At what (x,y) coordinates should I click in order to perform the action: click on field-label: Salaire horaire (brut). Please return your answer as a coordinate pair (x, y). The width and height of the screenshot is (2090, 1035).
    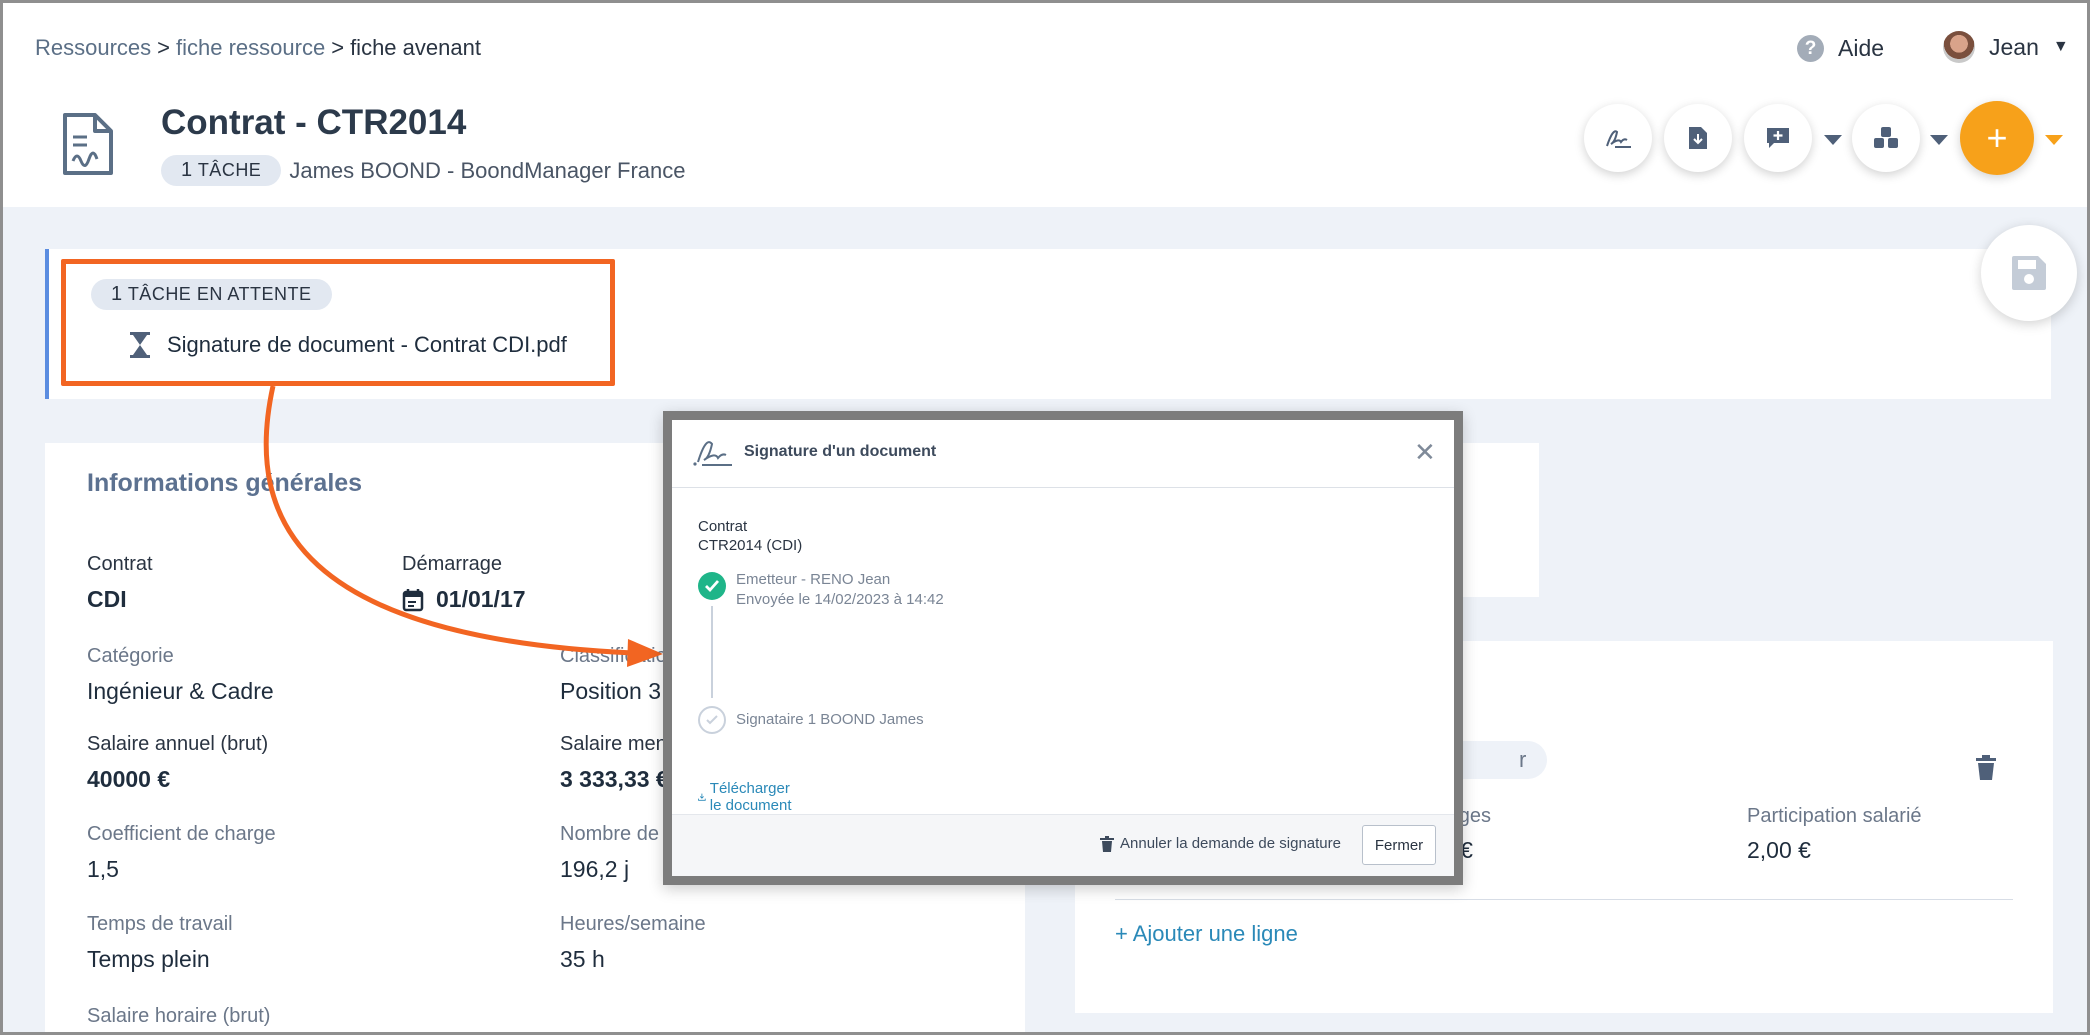
    Looking at the image, I should click on (179, 1016).